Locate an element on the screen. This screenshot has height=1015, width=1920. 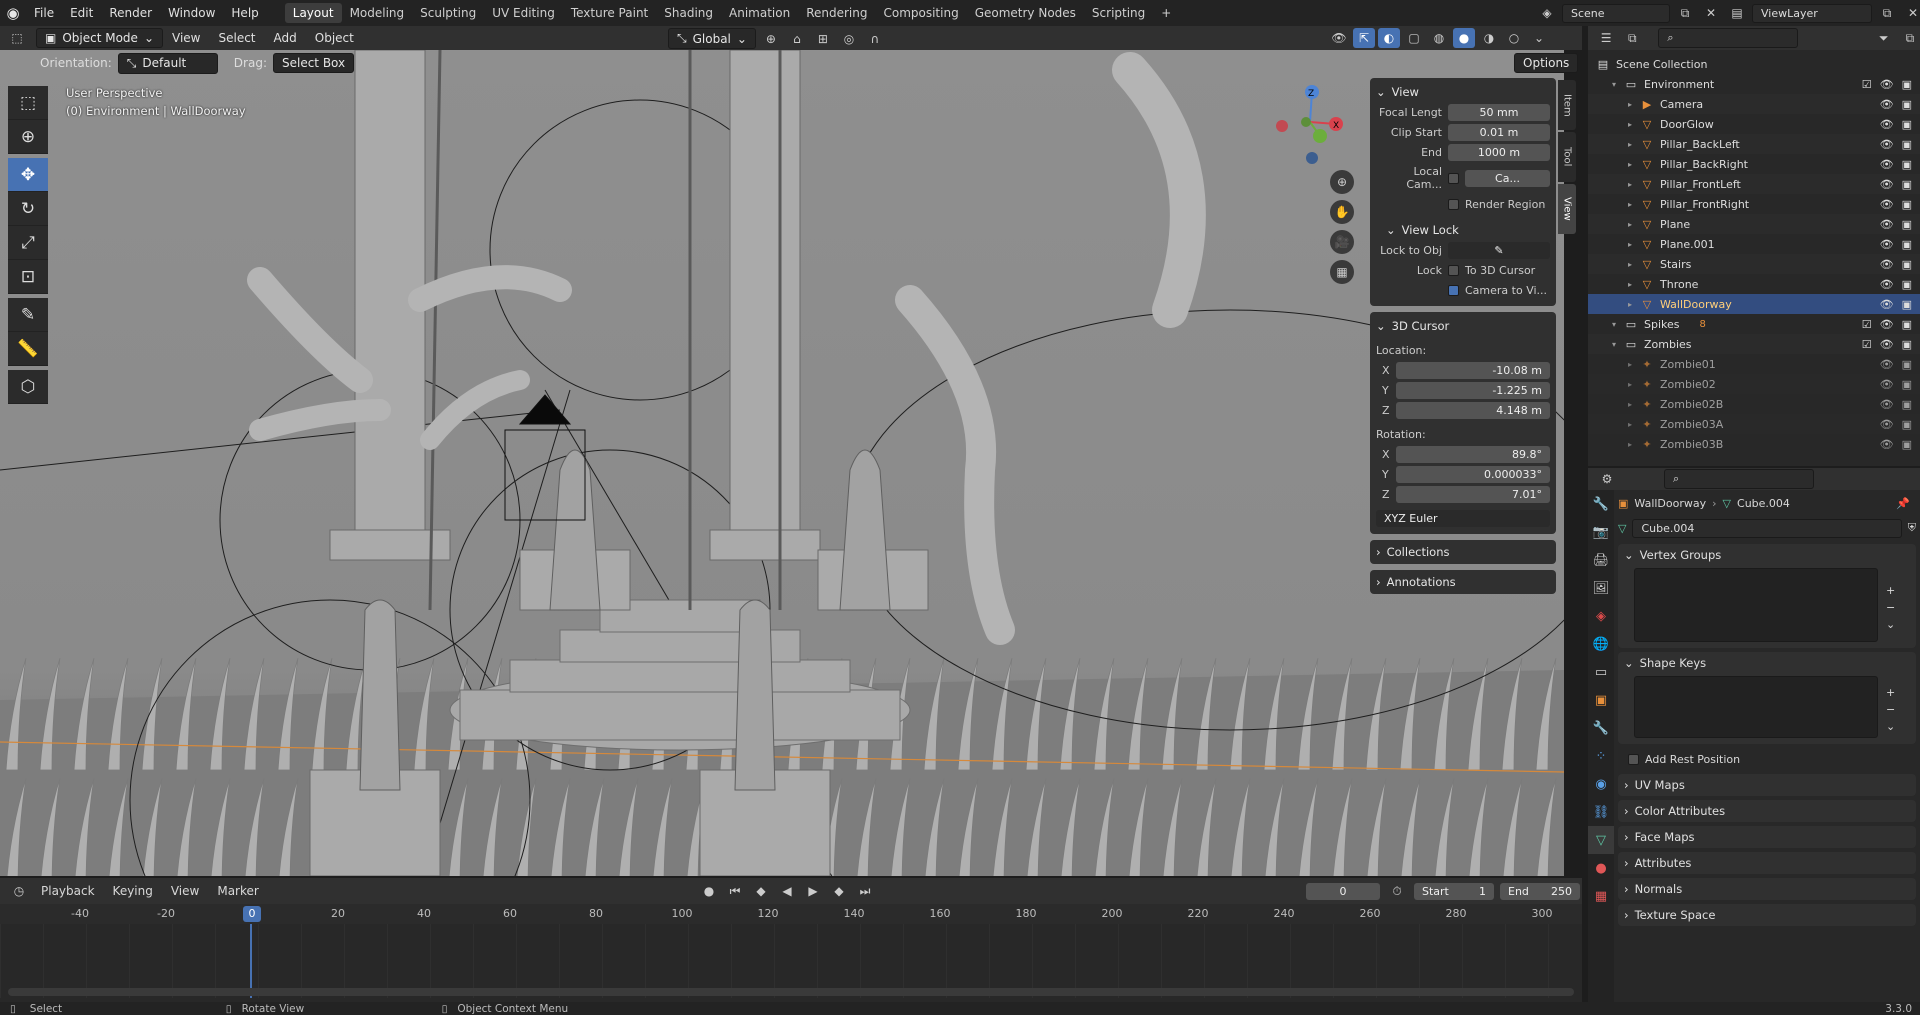
jump-start-icon: ⏮ is located at coordinates (735, 891).